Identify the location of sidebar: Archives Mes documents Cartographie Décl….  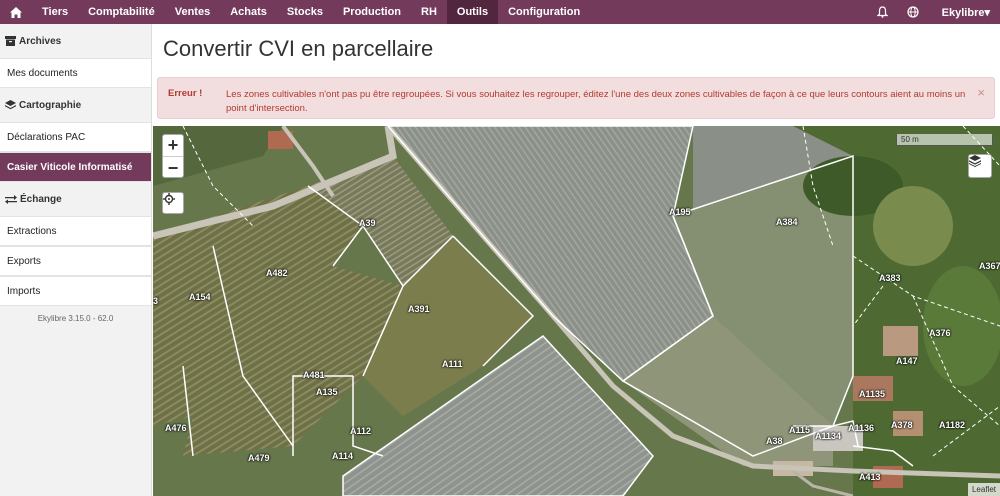
(76, 260).